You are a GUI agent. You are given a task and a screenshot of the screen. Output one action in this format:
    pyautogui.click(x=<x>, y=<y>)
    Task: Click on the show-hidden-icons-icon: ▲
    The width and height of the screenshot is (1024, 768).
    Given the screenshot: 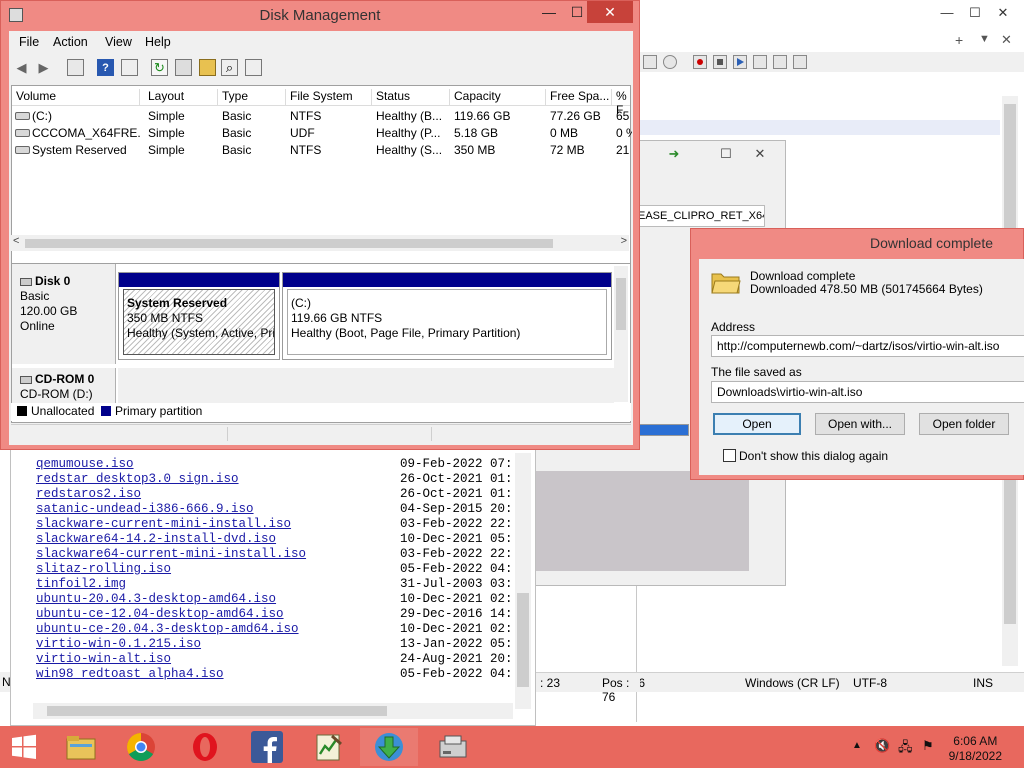 What is the action you would take?
    pyautogui.click(x=857, y=745)
    